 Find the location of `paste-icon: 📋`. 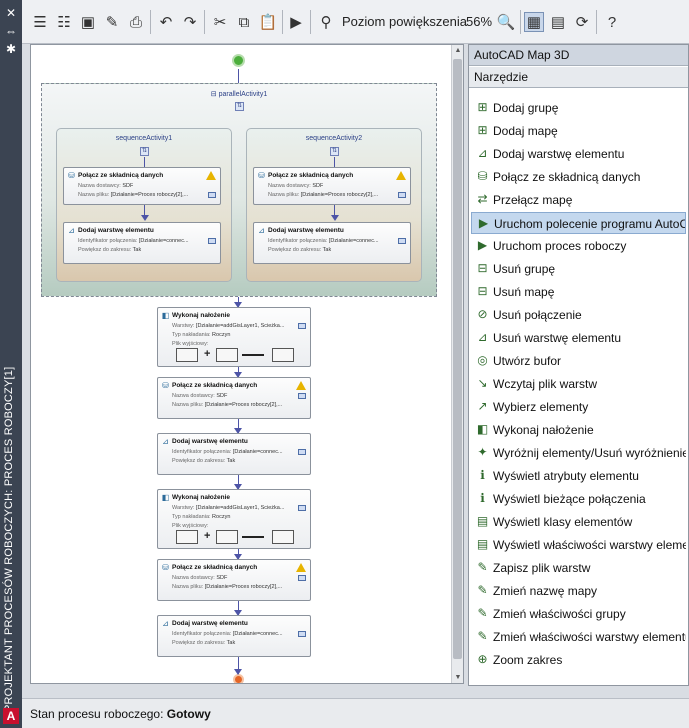

paste-icon: 📋 is located at coordinates (268, 22).